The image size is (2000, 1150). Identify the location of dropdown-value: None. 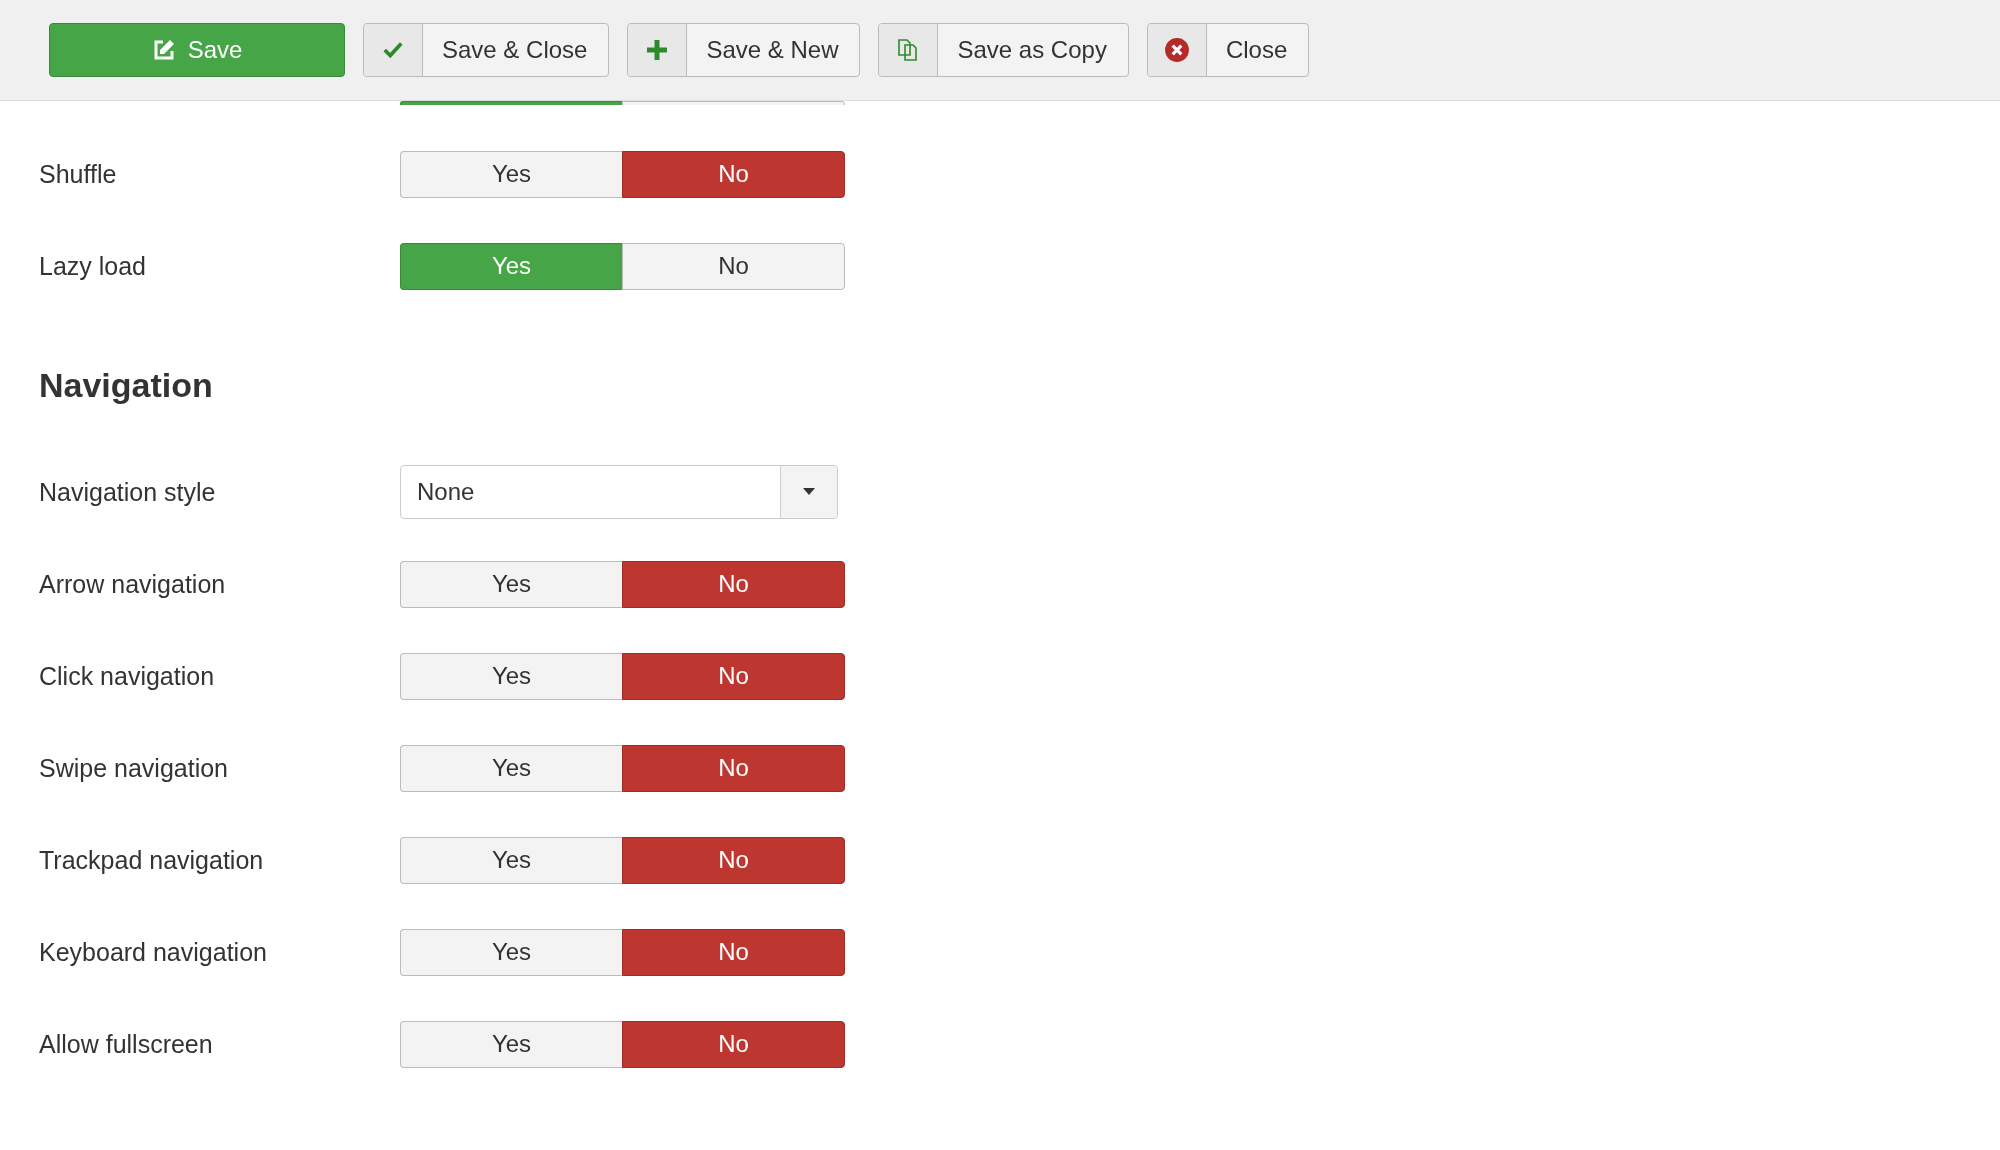
(446, 492).